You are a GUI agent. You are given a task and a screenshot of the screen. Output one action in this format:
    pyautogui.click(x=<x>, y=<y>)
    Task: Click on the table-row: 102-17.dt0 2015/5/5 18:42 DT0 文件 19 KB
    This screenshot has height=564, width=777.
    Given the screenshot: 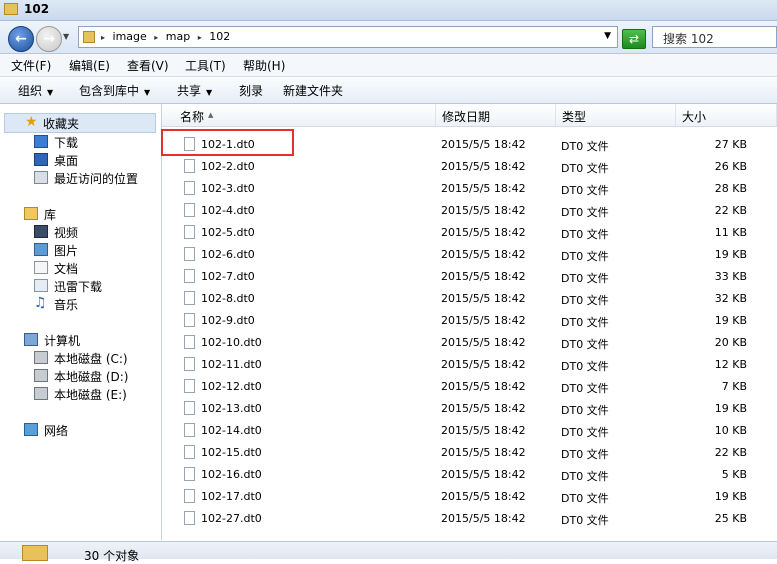 What is the action you would take?
    pyautogui.click(x=469, y=496)
    